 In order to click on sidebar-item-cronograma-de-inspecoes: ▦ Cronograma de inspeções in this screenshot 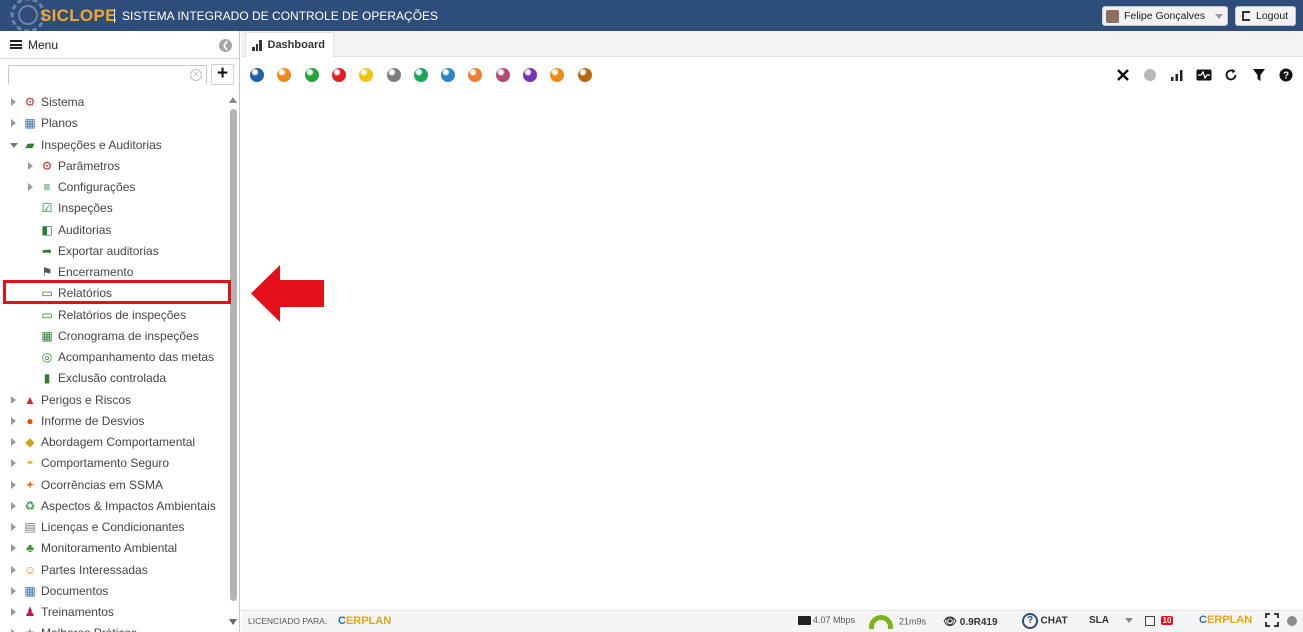, I will do `click(114, 336)`.